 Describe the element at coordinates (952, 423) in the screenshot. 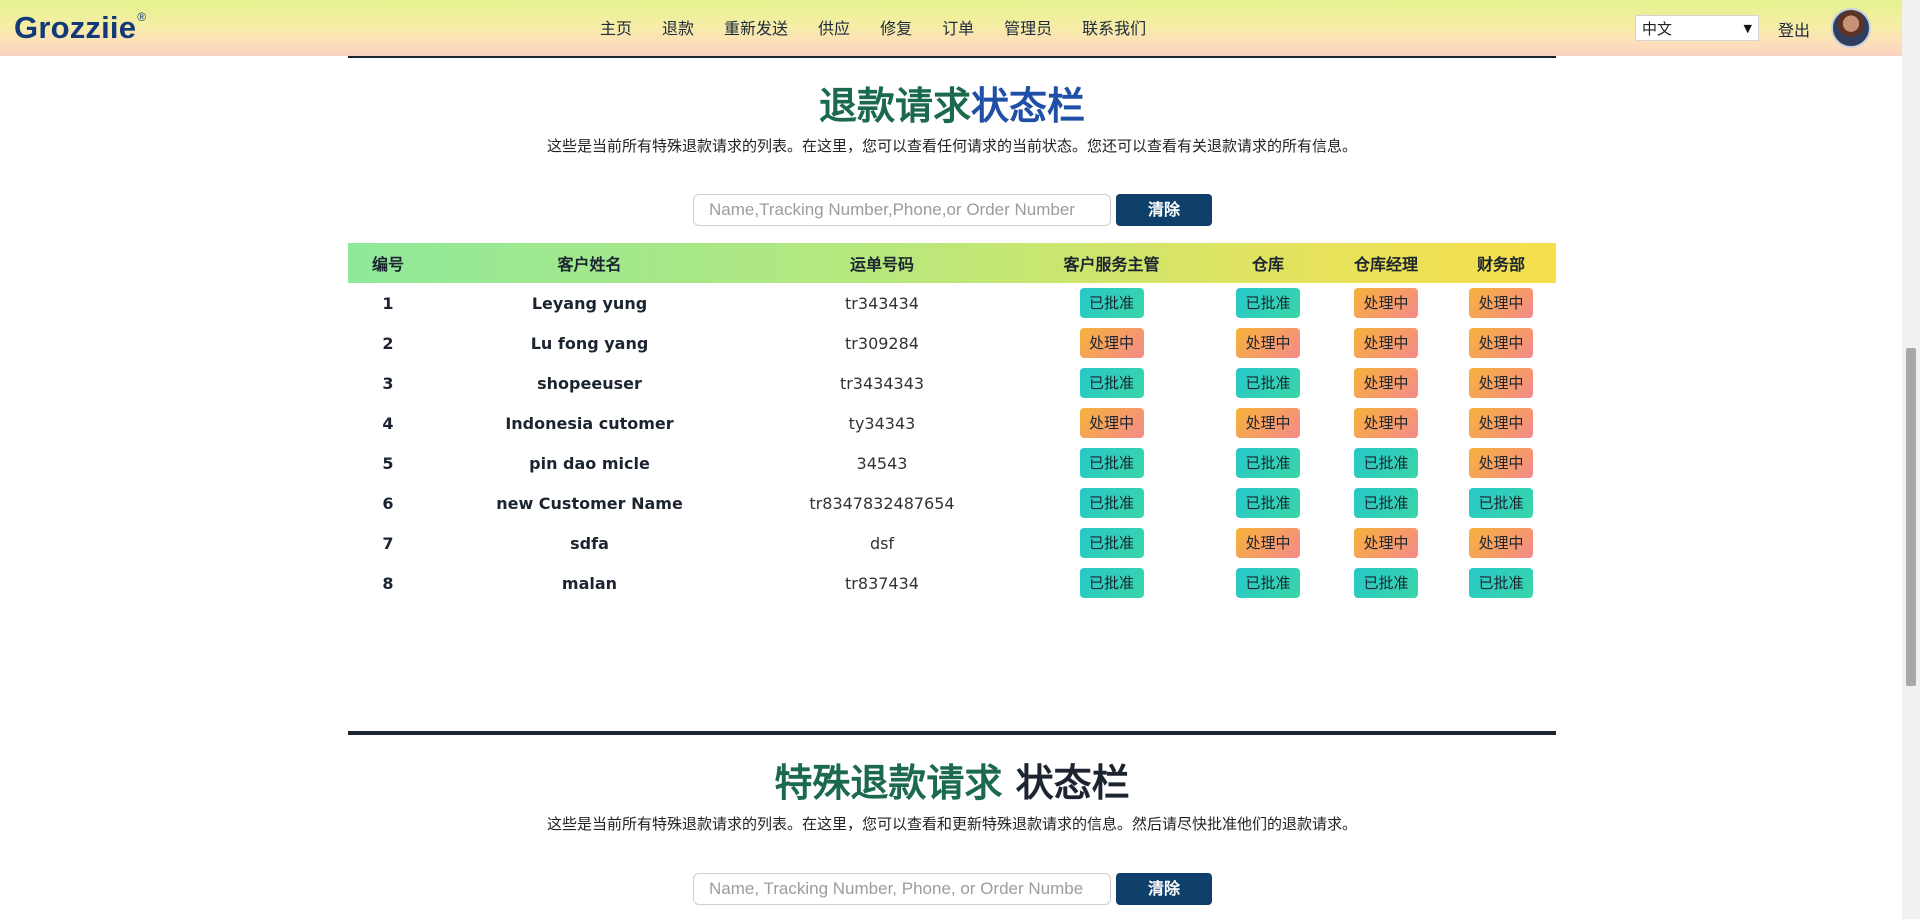

I see `table-row: 4 Indonesia cutomer ty34343 处理中 处理中 处理中 处理中` at that location.